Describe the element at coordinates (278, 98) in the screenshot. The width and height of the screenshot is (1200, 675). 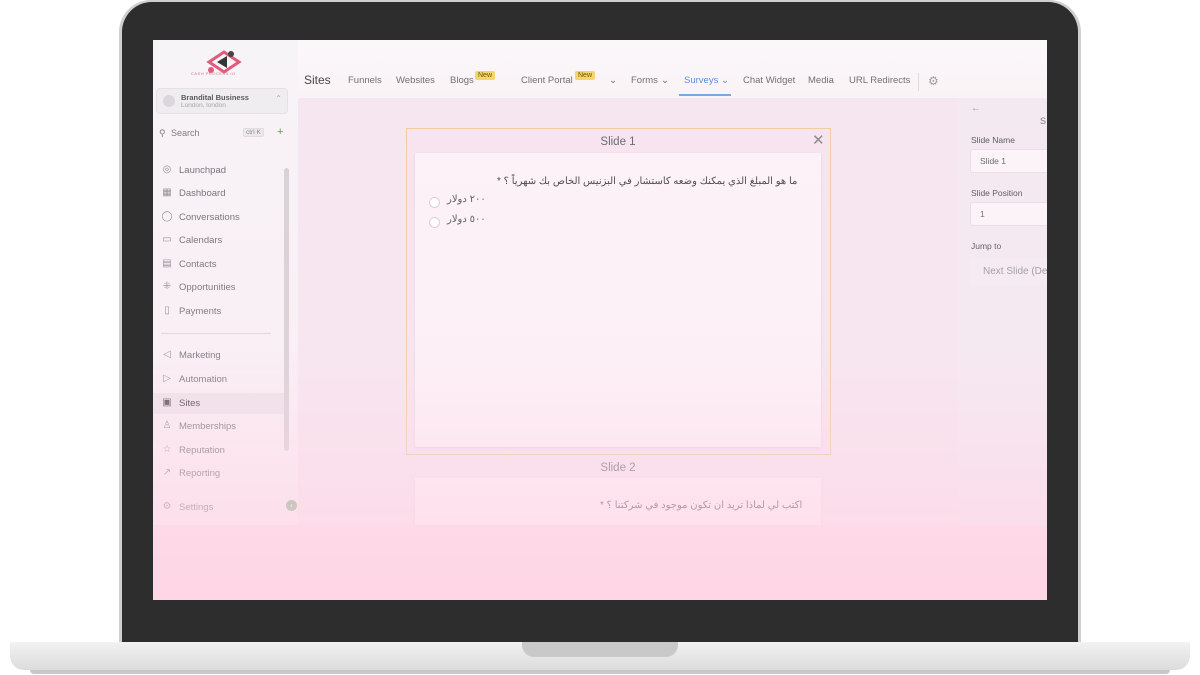
I see `chevron-updown-icon: ⌃` at that location.